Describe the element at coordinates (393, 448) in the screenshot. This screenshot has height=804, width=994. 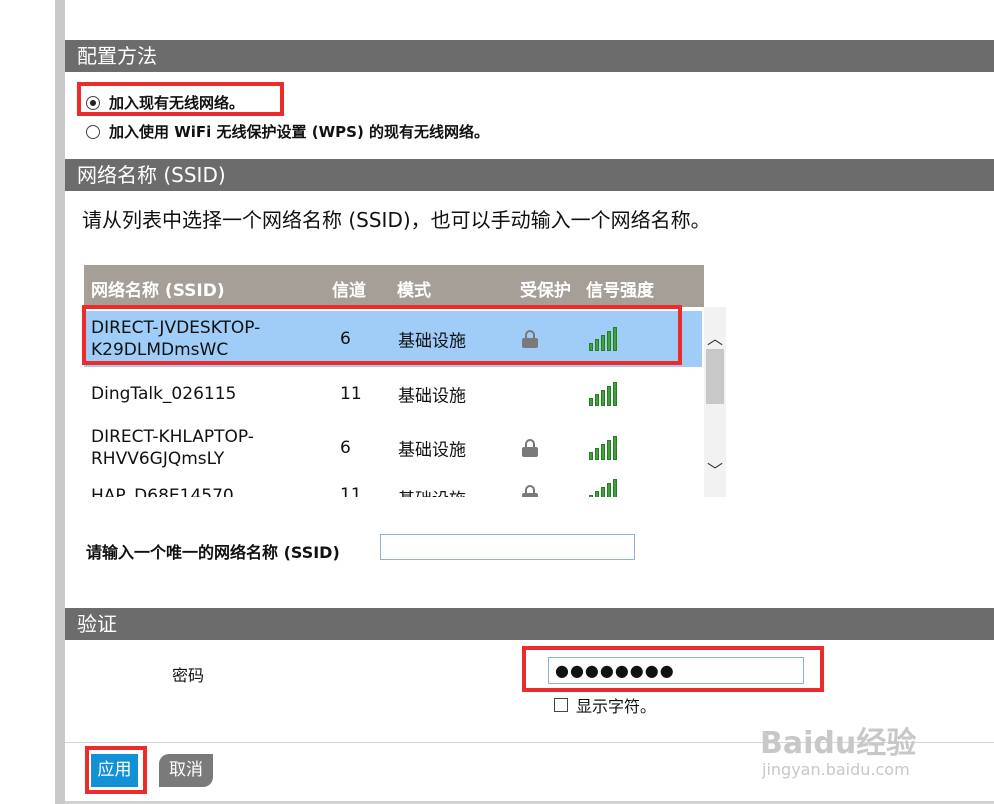
I see `table-row: DIRECT-KHLAPTOP- RHVV6GJQmsLY 6 基础设施` at that location.